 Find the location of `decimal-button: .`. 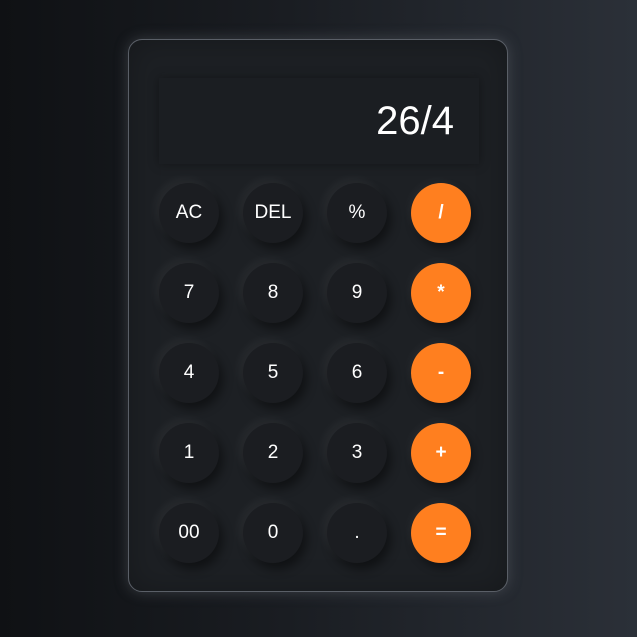

decimal-button: . is located at coordinates (357, 533).